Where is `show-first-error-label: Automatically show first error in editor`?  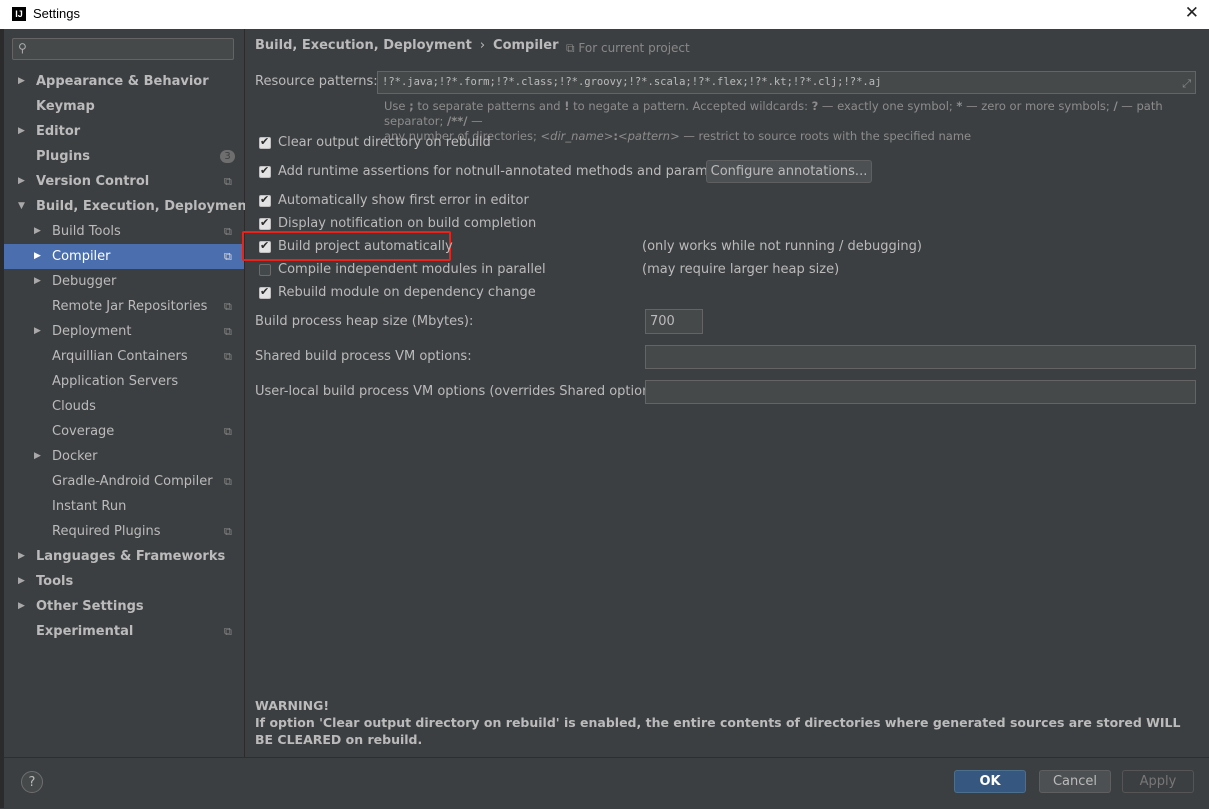 show-first-error-label: Automatically show first error in editor is located at coordinates (403, 200).